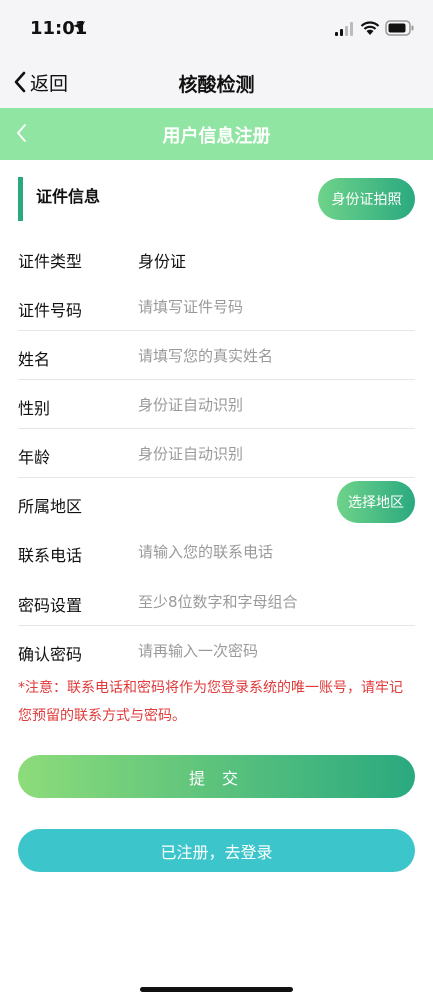 This screenshot has width=433, height=1004. I want to click on age-input, so click(268, 454).